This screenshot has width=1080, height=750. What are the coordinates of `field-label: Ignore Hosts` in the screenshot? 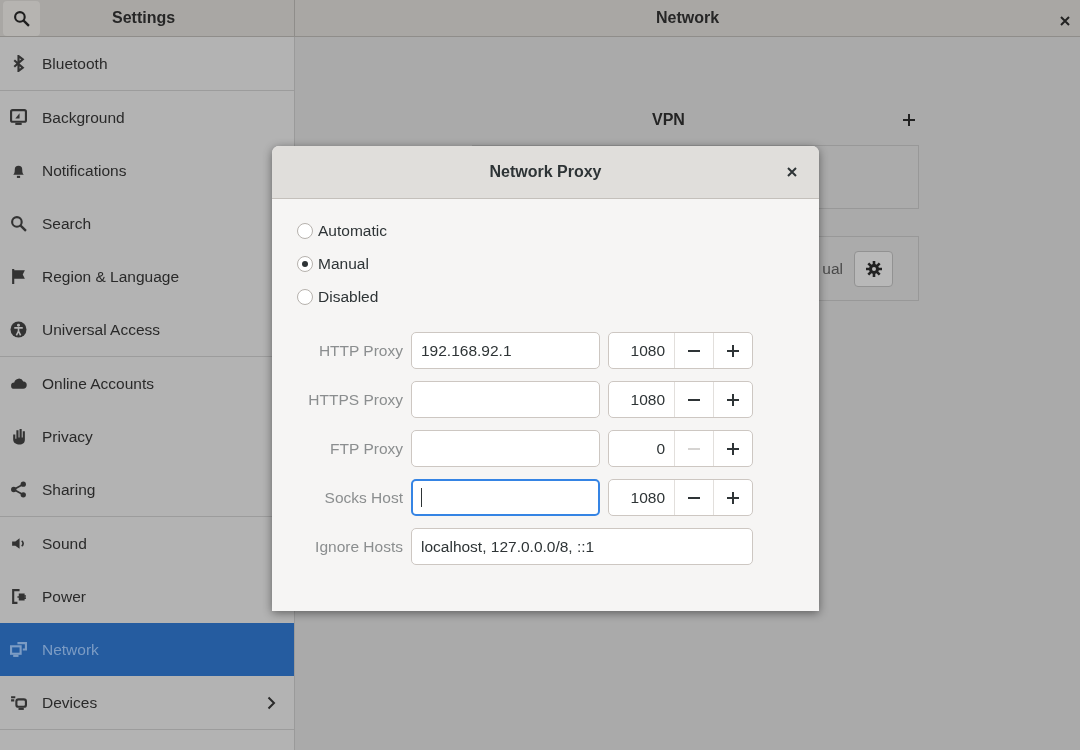 It's located at (358, 546).